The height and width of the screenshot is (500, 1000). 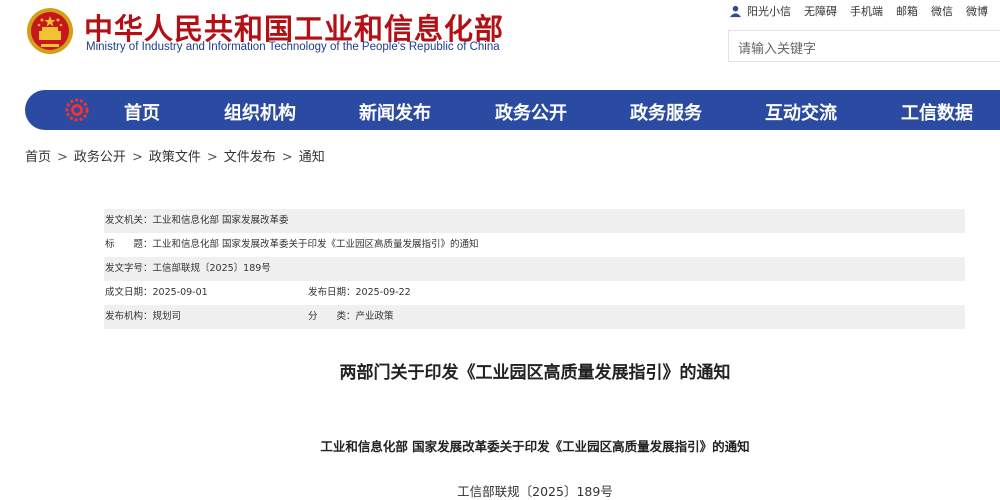 I want to click on breadcrumb-home: 首页, so click(x=38, y=157).